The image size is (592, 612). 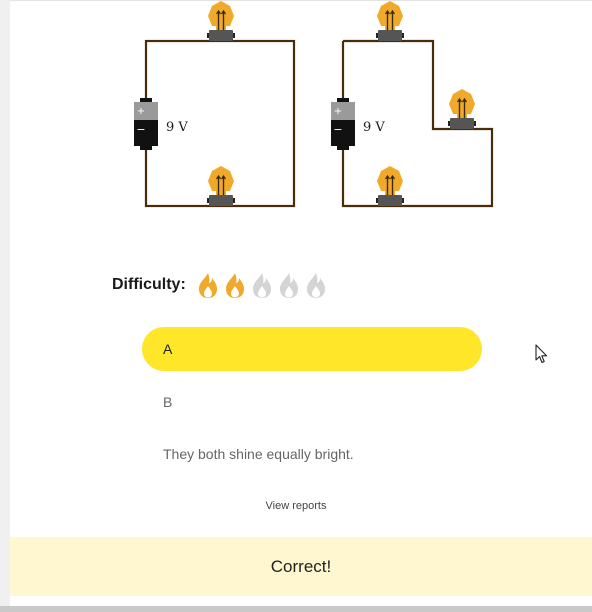 What do you see at coordinates (221, 186) in the screenshot?
I see `lightbulb-icon-bottom-left` at bounding box center [221, 186].